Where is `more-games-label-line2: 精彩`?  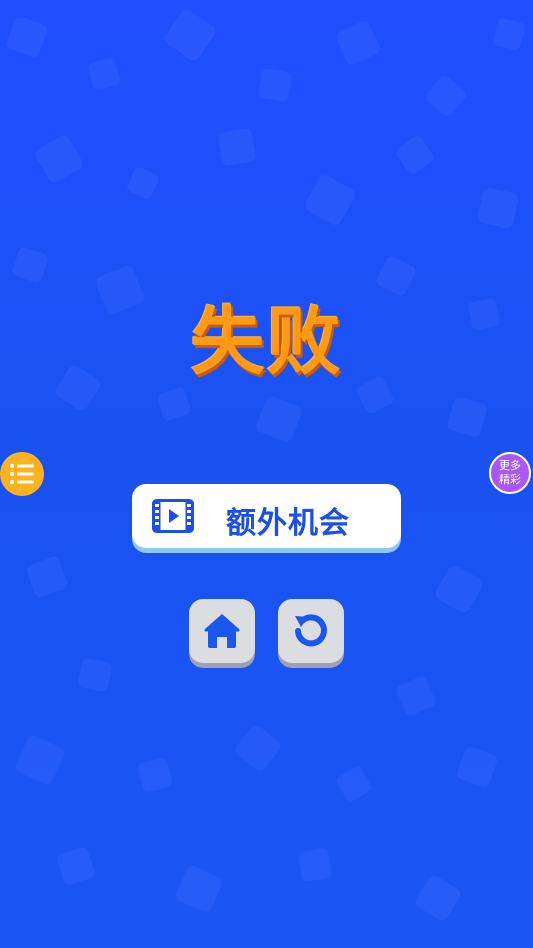
more-games-label-line2: 精彩 is located at coordinates (510, 479).